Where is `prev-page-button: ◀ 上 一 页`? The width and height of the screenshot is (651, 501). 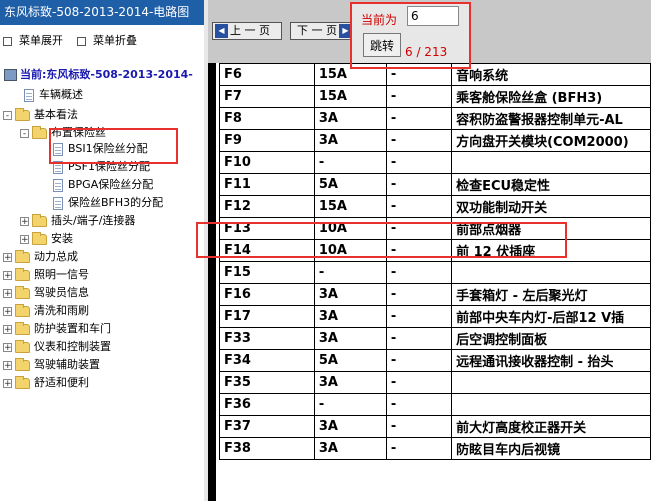
prev-page-button: ◀ 上 一 页 is located at coordinates (247, 31).